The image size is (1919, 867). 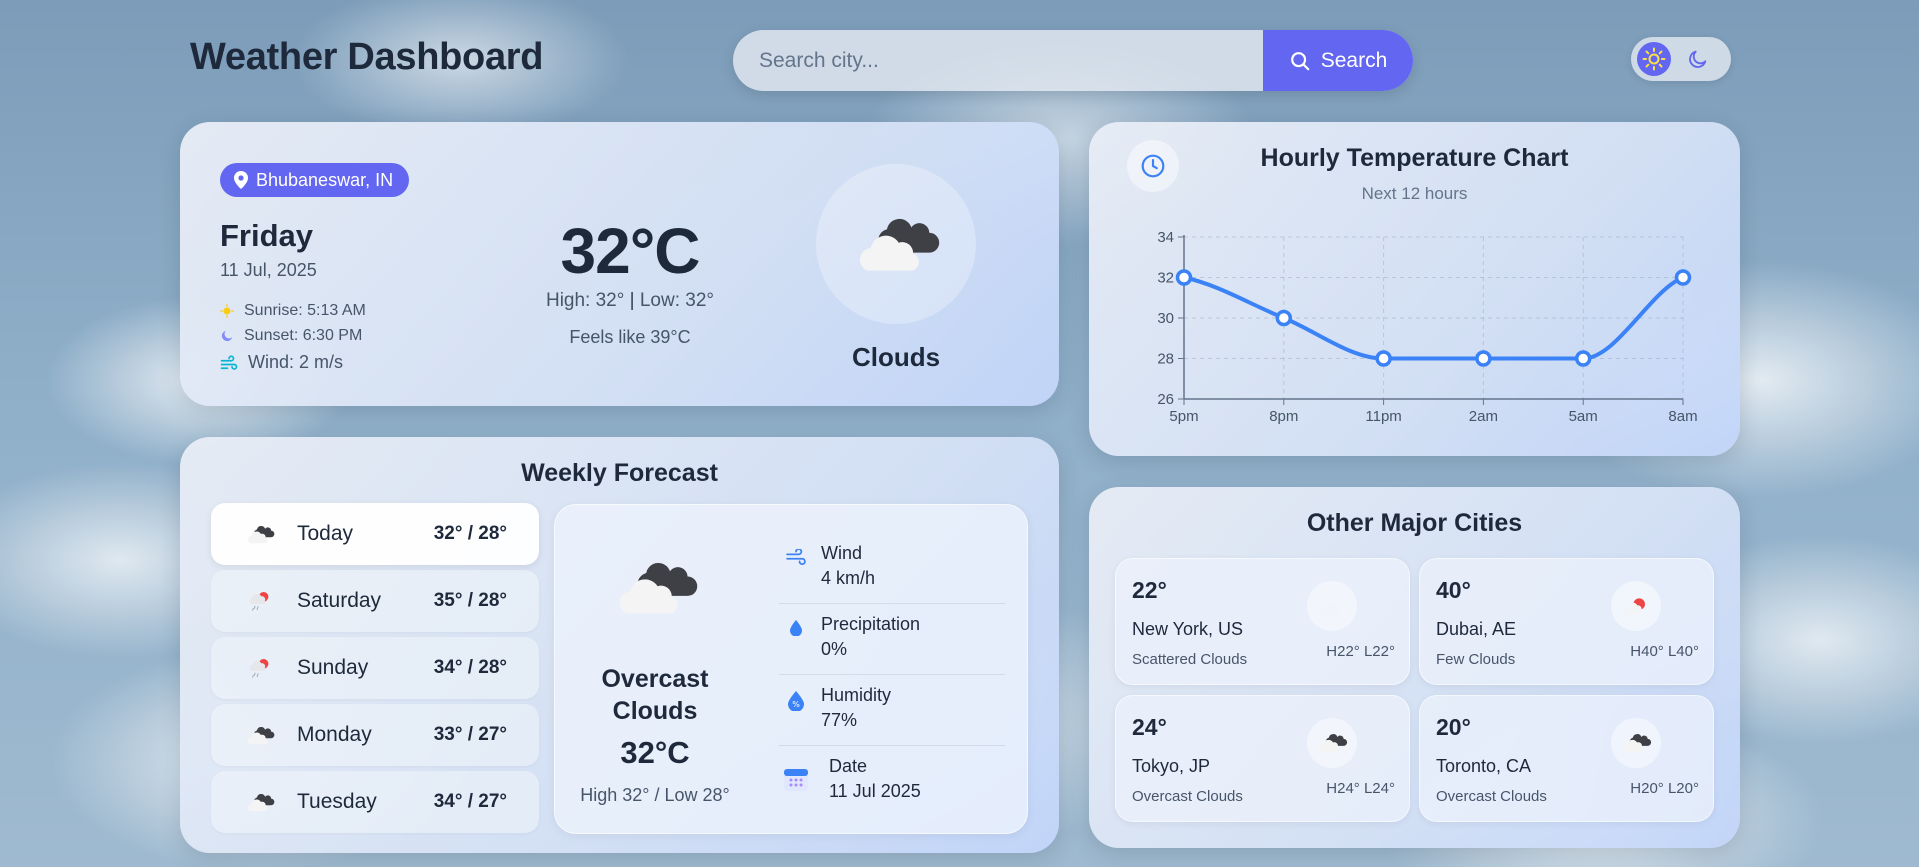 What do you see at coordinates (1664, 788) in the screenshot?
I see `city-high-low: H20° L20°` at bounding box center [1664, 788].